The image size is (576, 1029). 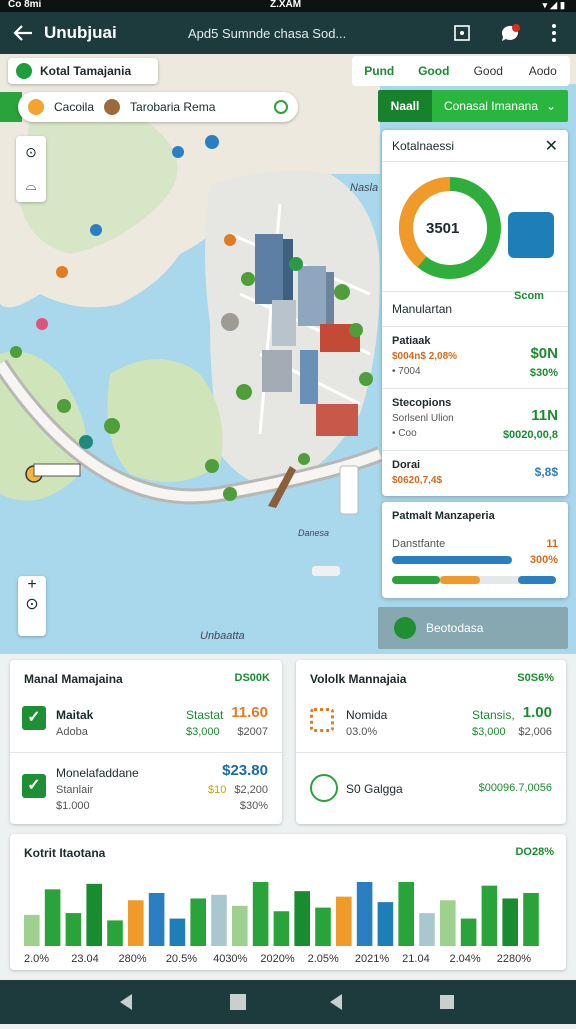 I want to click on search-item-2: Tarobaria Rema, so click(x=172, y=107).